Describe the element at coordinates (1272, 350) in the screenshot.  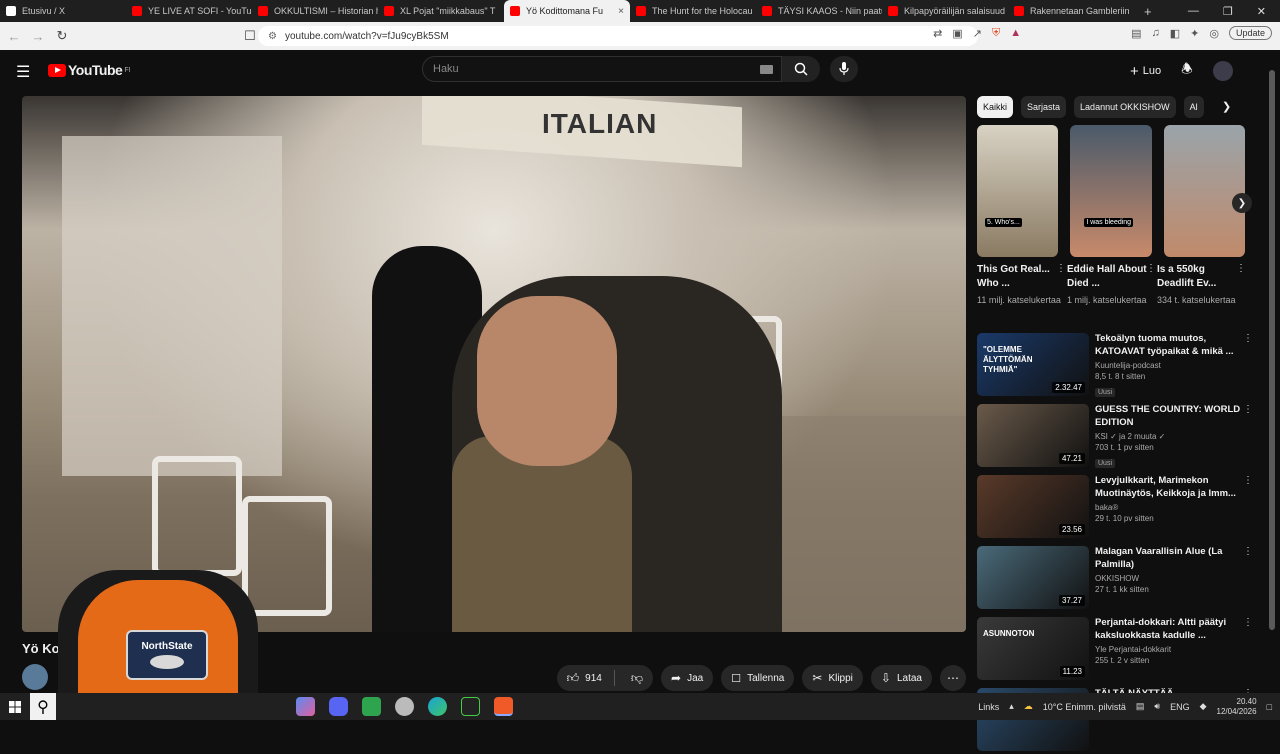
I see `scrollbar-thumb` at that location.